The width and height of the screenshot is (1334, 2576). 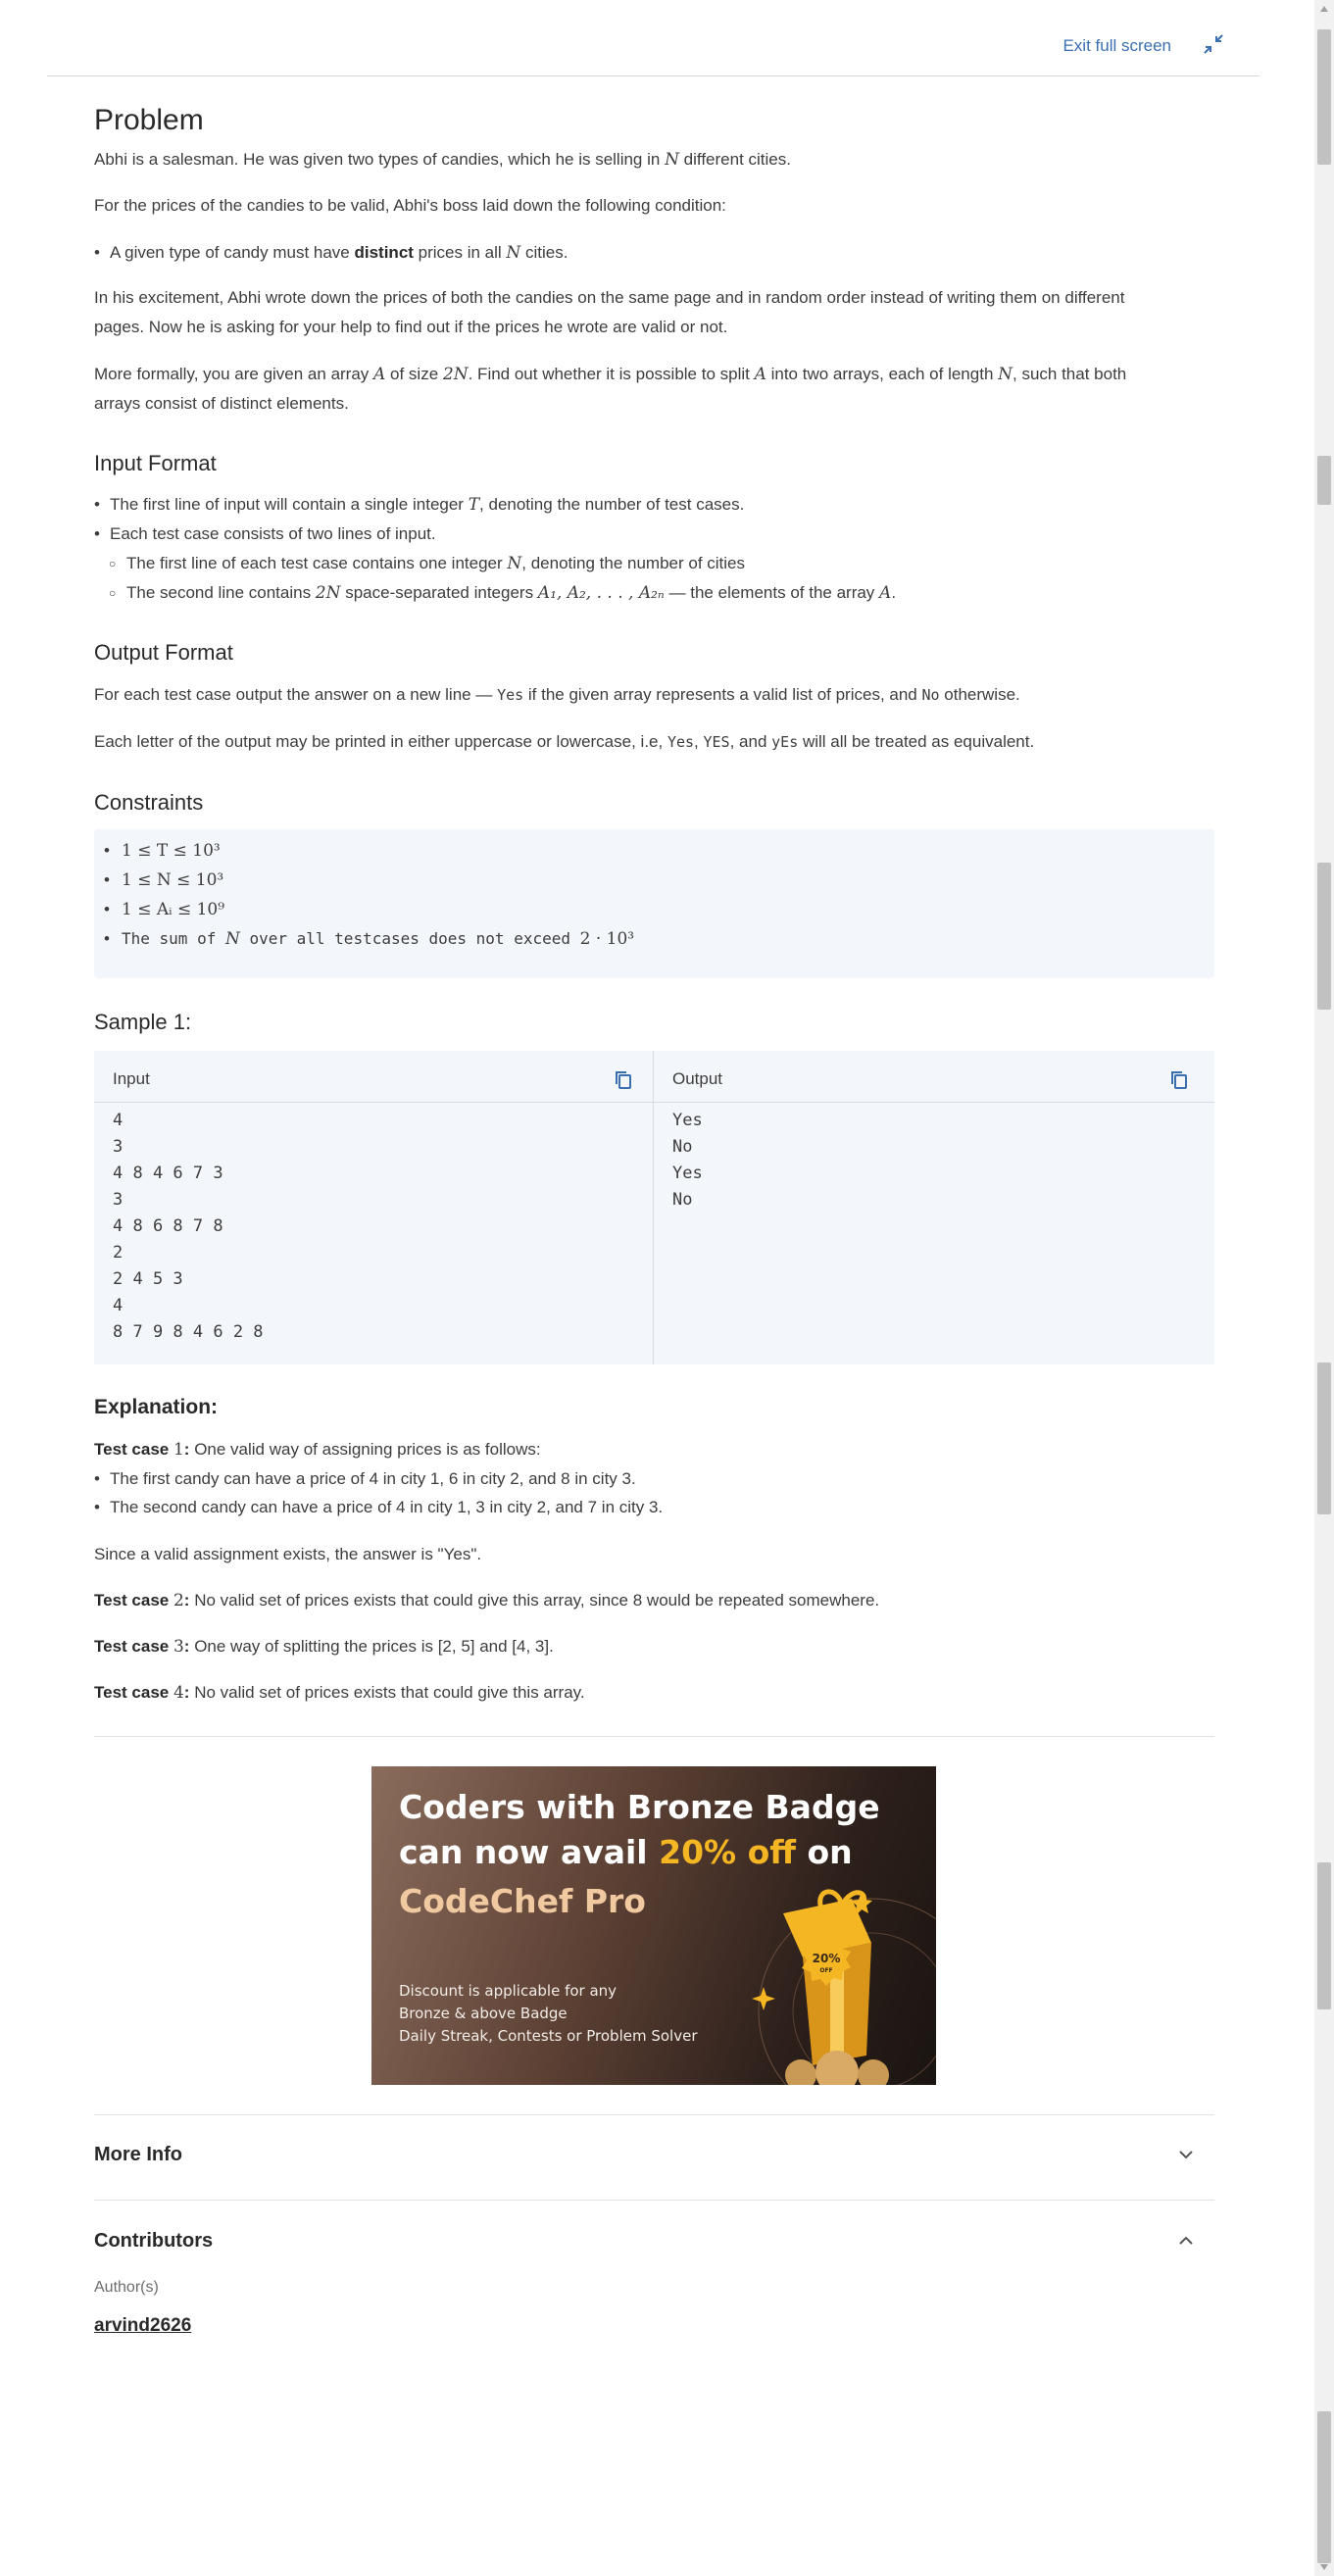 What do you see at coordinates (654, 2242) in the screenshot?
I see `contributors-toggle: Contributors` at bounding box center [654, 2242].